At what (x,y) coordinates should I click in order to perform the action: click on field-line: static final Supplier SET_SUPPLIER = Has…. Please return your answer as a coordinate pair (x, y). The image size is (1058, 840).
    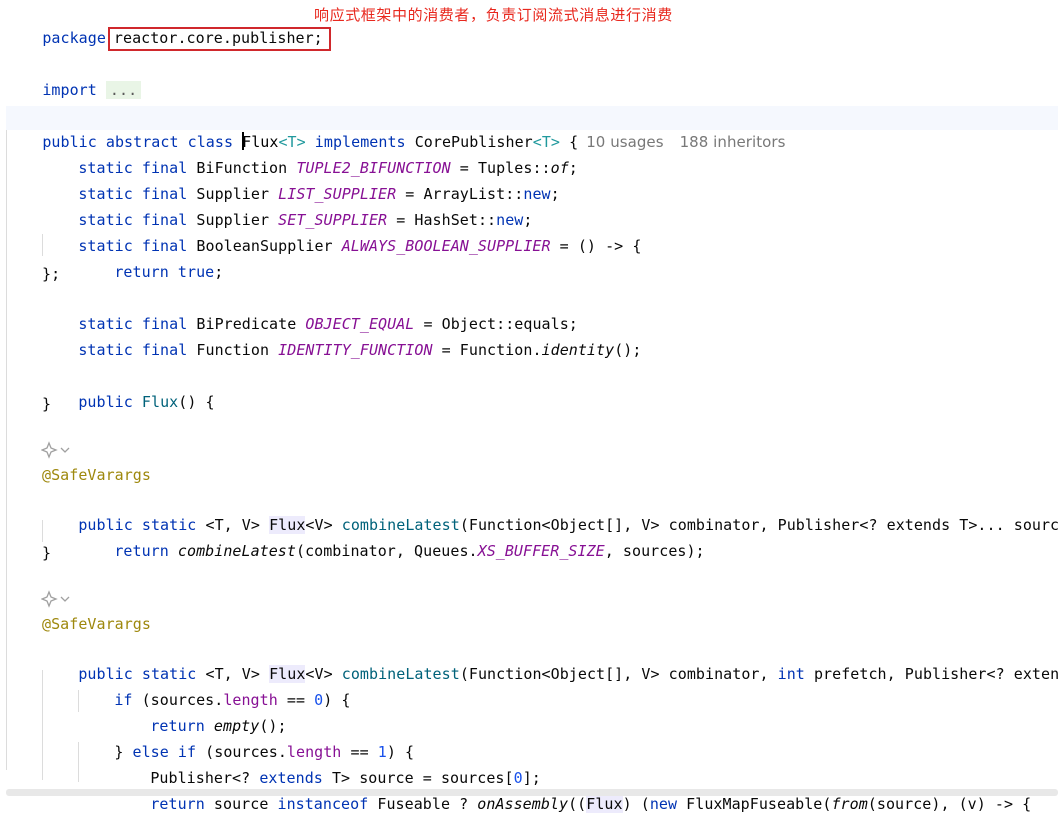
    Looking at the image, I should click on (287, 206).